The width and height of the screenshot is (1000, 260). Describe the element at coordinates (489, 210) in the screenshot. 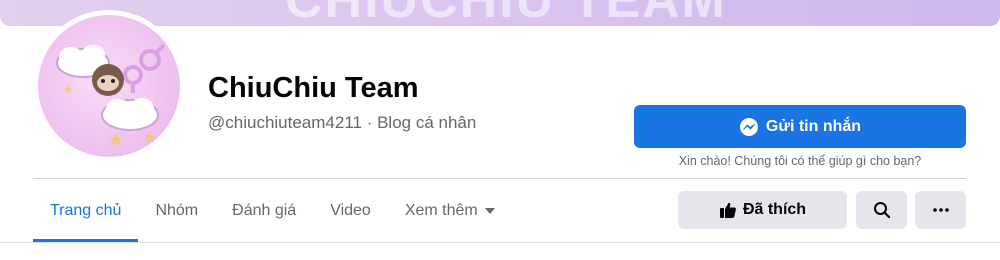

I see `caret-down-icon` at that location.